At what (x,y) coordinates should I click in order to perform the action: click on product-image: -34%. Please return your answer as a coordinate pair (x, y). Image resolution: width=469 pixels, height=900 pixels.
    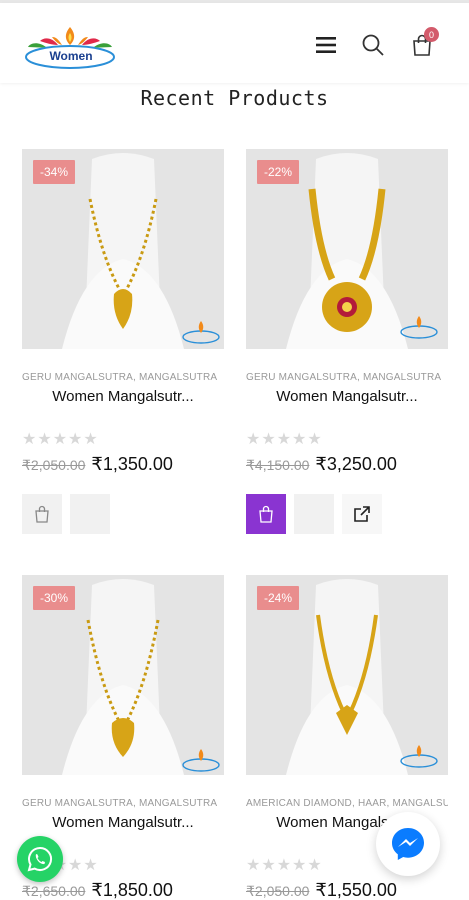
    Looking at the image, I should click on (123, 249).